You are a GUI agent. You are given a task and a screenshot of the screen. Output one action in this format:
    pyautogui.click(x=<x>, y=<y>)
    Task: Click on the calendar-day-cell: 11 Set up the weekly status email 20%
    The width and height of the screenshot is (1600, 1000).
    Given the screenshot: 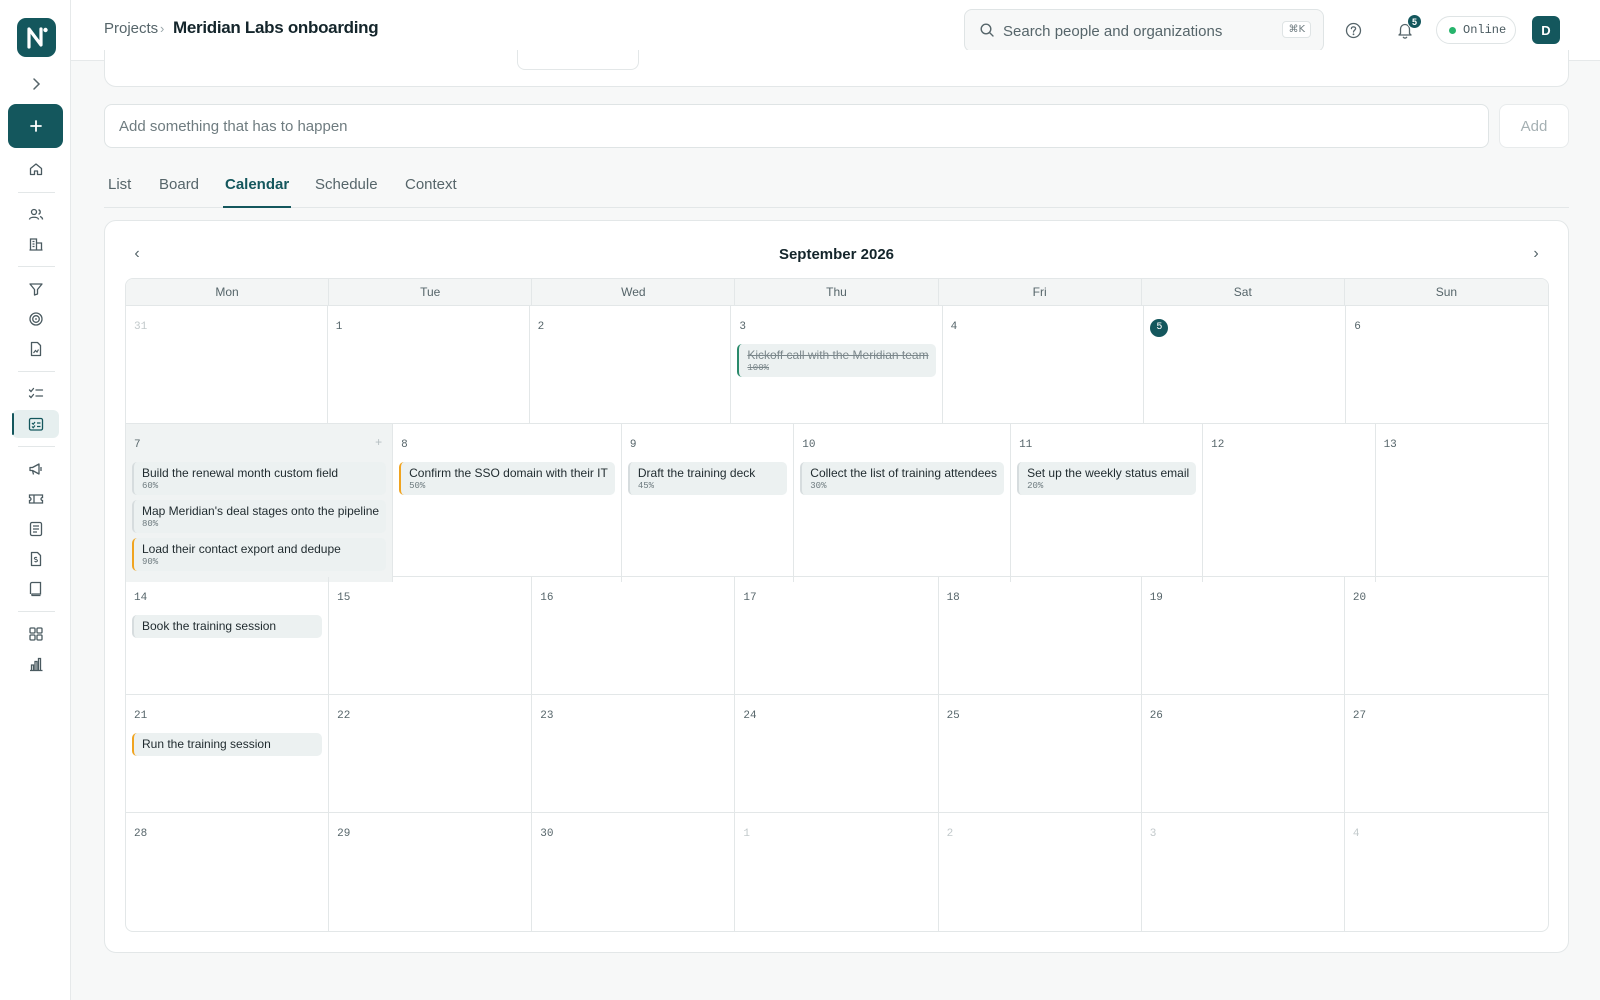 What is the action you would take?
    pyautogui.click(x=1107, y=503)
    